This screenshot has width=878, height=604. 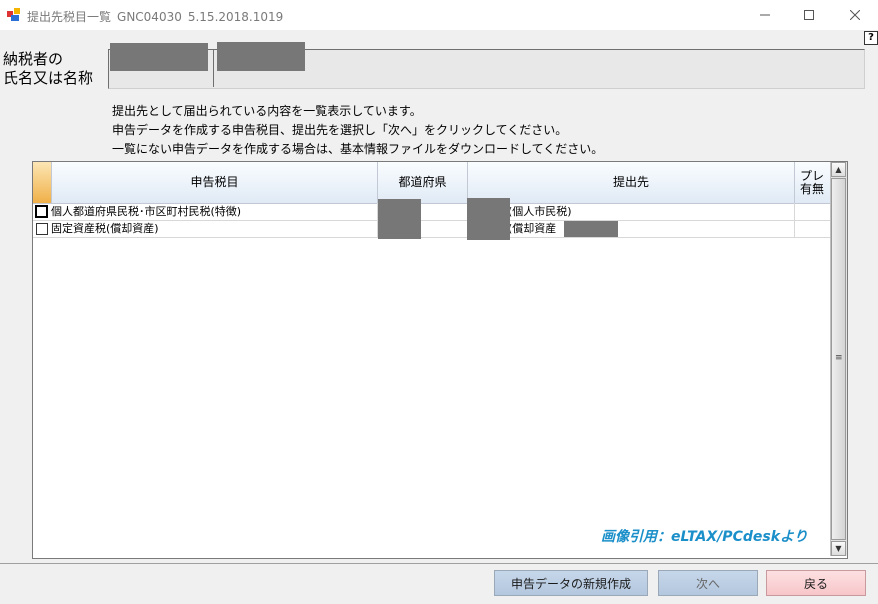 I want to click on maximize-icon, so click(x=809, y=15).